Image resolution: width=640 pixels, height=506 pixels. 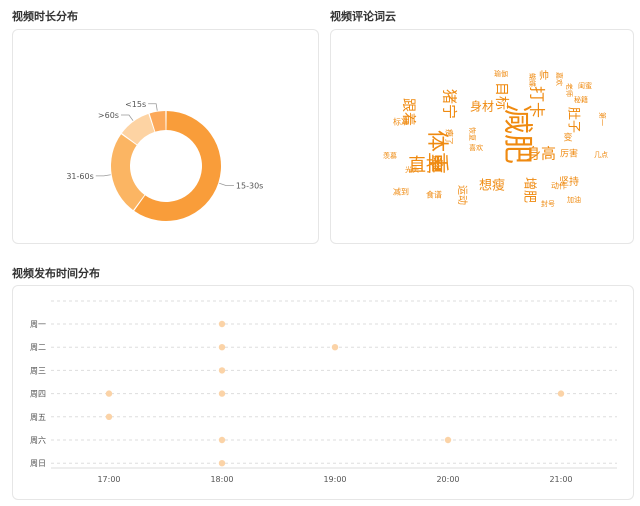 What do you see at coordinates (334, 479) in the screenshot?
I see `x-tick-label: 19:00` at bounding box center [334, 479].